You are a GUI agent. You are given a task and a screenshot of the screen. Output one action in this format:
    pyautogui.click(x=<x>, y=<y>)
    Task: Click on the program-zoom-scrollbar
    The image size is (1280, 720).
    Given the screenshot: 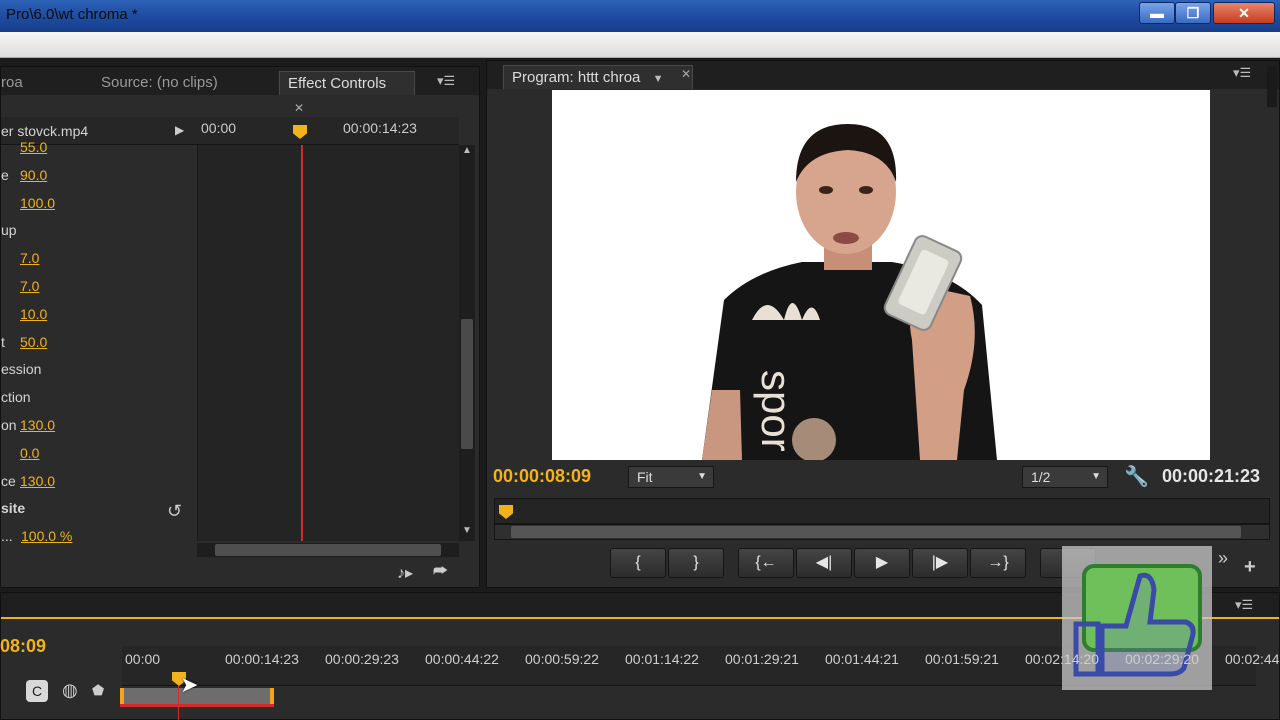 What is the action you would take?
    pyautogui.click(x=882, y=532)
    